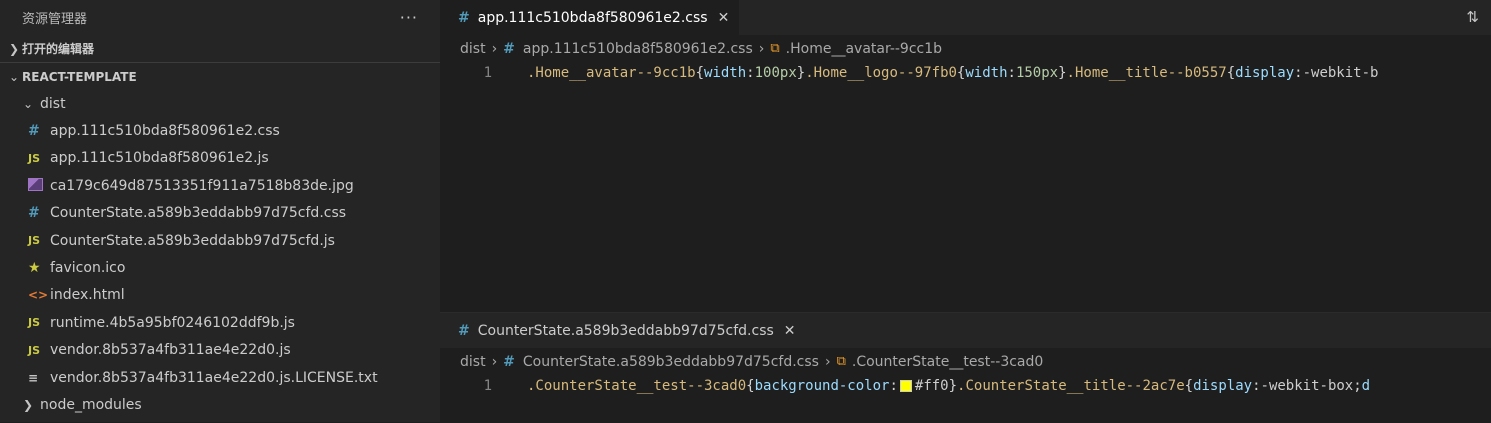 This screenshot has width=1491, height=423. Describe the element at coordinates (671, 362) in the screenshot. I see `breadcrumb-file: CounterState.a589b3eddabb97d75cfd.css` at that location.